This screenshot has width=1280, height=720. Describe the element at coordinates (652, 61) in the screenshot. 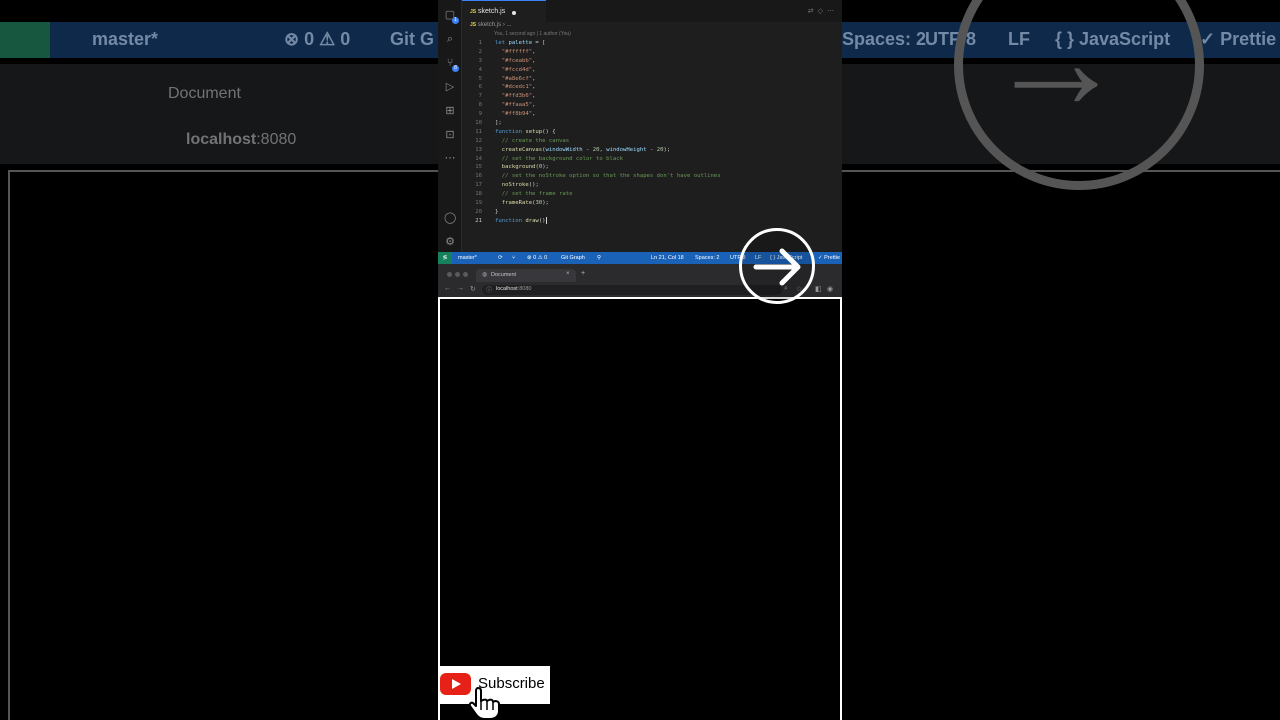

I see `code-line: 3 "#fceabb",` at that location.